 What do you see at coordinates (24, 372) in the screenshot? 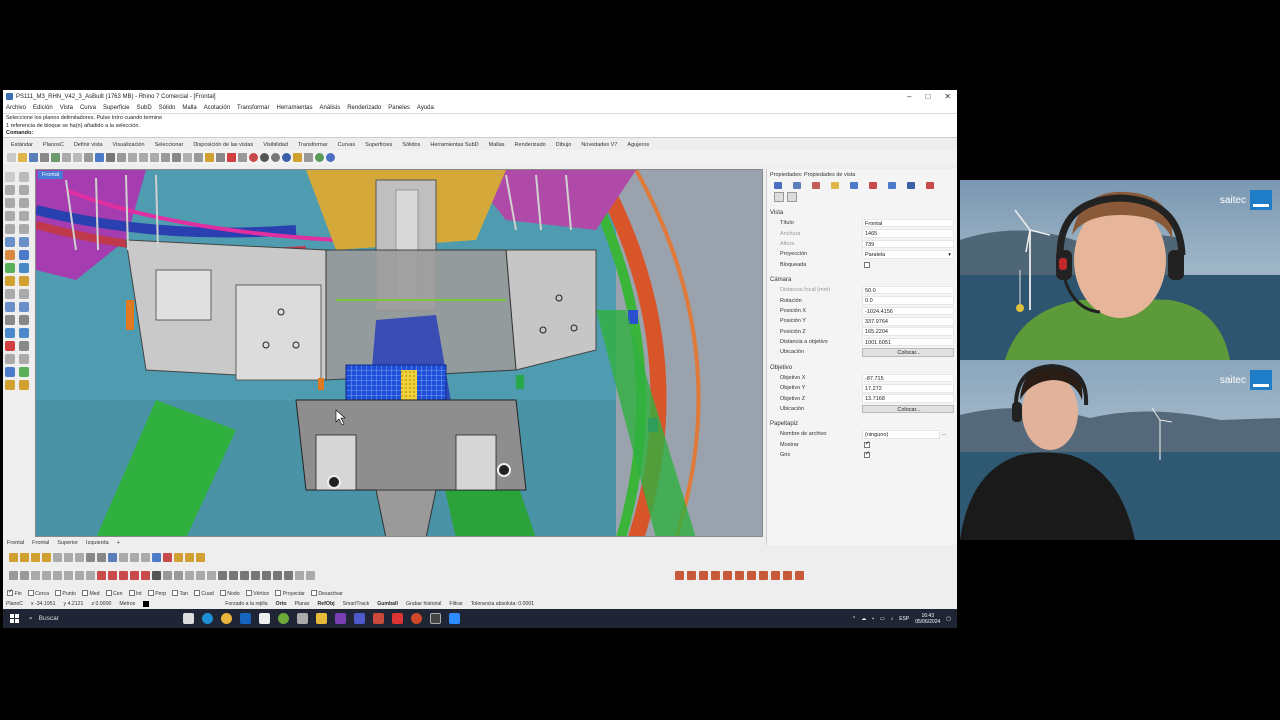
I see `check-icon` at bounding box center [24, 372].